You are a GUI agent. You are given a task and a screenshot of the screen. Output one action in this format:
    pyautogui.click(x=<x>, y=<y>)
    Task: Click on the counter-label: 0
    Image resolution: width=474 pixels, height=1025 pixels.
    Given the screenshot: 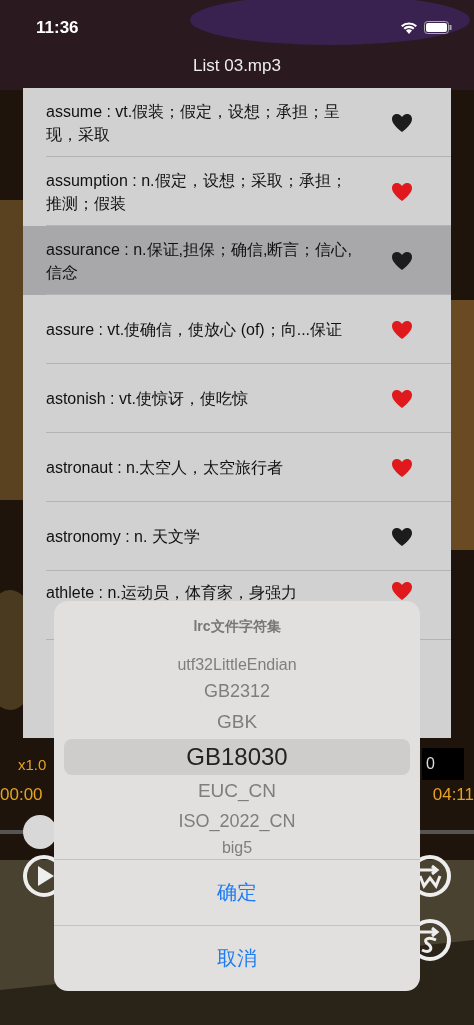 What is the action you would take?
    pyautogui.click(x=443, y=764)
    